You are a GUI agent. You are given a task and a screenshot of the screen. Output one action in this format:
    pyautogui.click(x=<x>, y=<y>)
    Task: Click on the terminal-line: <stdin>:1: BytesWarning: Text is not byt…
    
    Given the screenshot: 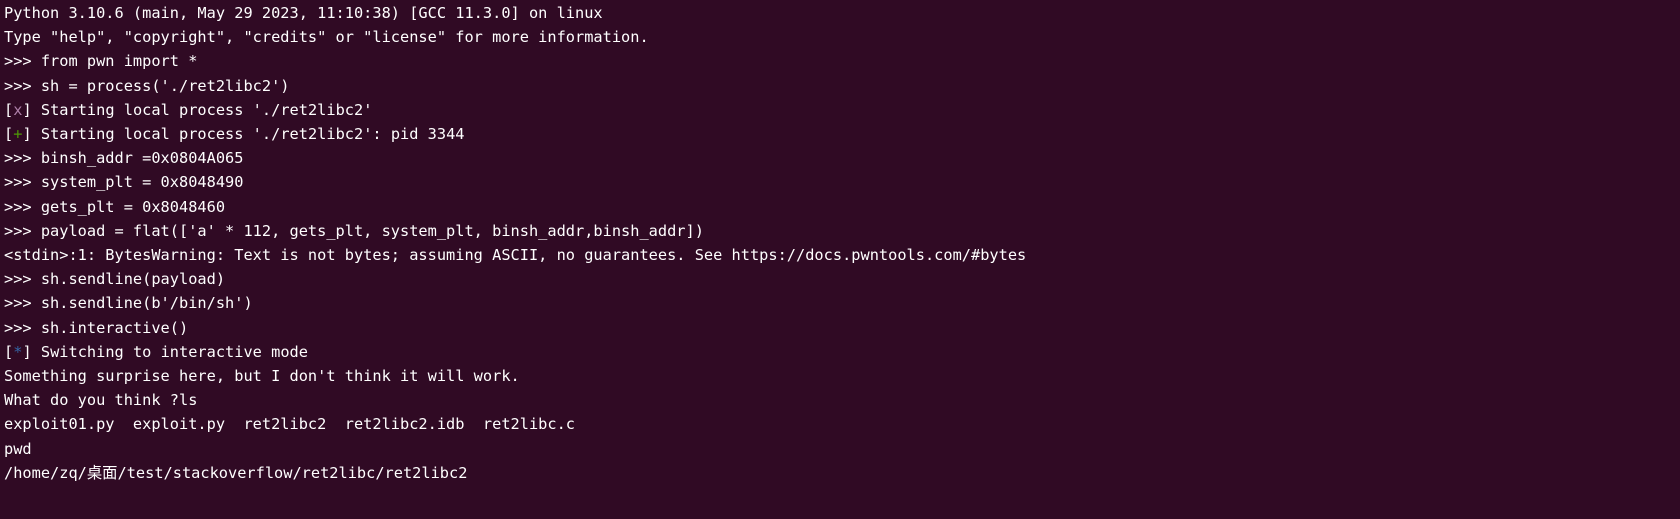 What is the action you would take?
    pyautogui.click(x=515, y=255)
    